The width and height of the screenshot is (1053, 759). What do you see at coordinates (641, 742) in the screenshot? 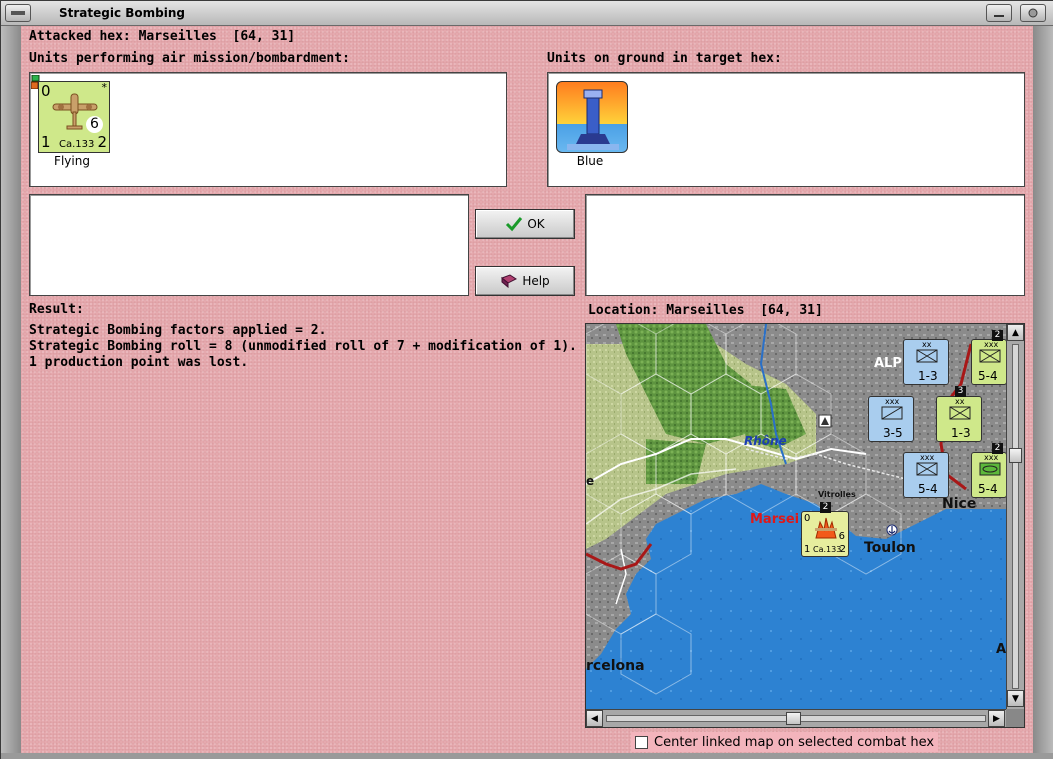
I see `center-map-checkbox` at bounding box center [641, 742].